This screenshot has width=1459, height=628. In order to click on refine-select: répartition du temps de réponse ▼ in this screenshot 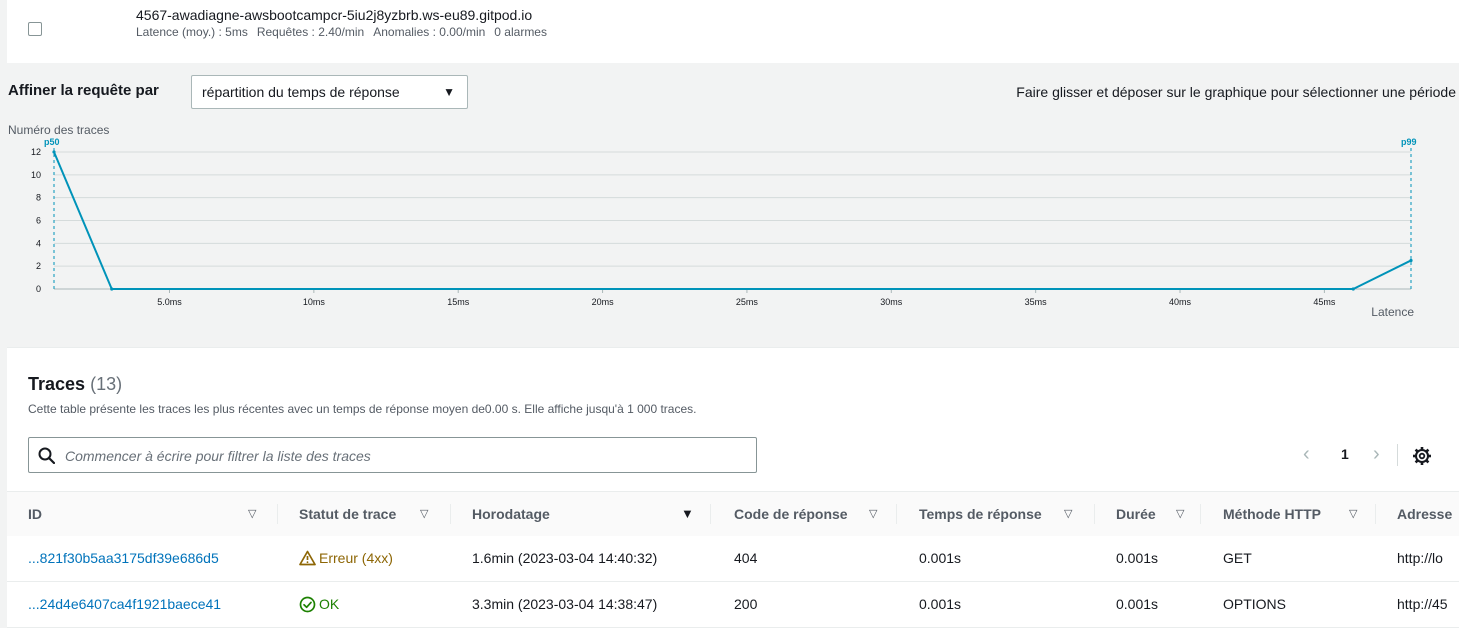, I will do `click(329, 92)`.